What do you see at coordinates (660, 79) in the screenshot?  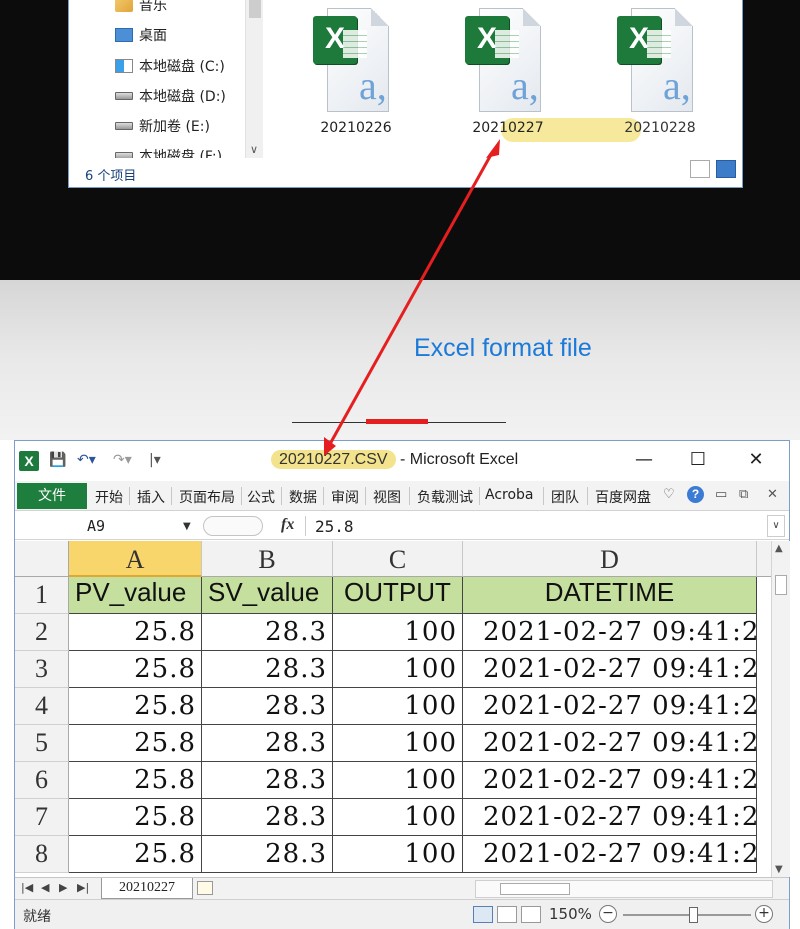 I see `file-item-20210228: X a, 20210228` at bounding box center [660, 79].